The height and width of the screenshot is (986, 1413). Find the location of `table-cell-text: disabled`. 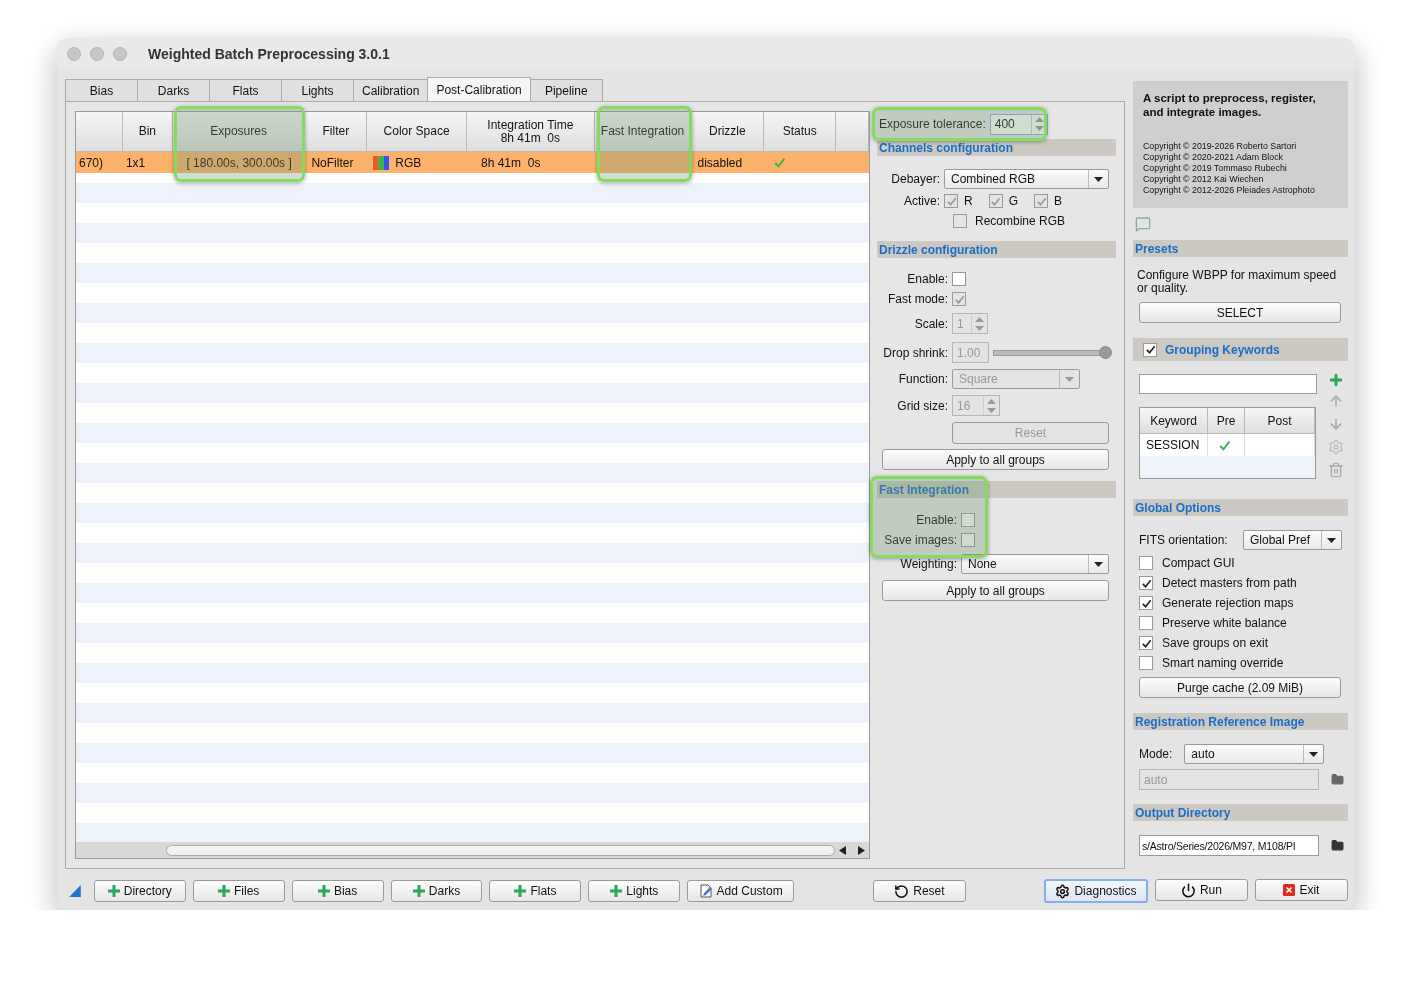

table-cell-text: disabled is located at coordinates (720, 163).